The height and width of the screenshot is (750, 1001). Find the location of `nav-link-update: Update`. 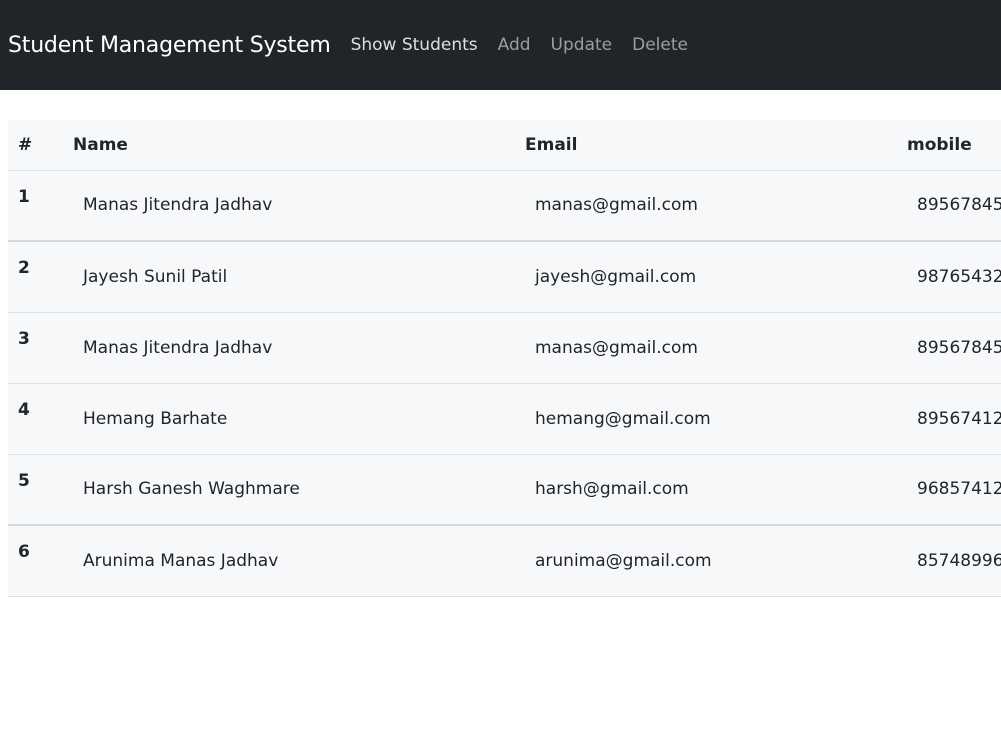

nav-link-update: Update is located at coordinates (582, 45).